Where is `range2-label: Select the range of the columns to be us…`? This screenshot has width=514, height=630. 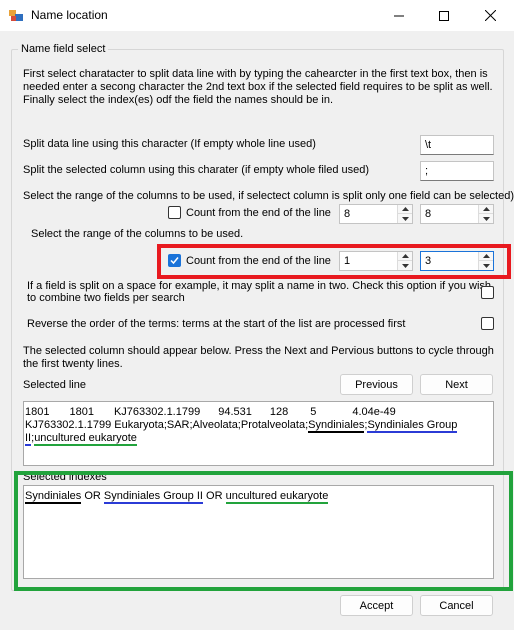
range2-label: Select the range of the columns to be us… is located at coordinates (137, 234).